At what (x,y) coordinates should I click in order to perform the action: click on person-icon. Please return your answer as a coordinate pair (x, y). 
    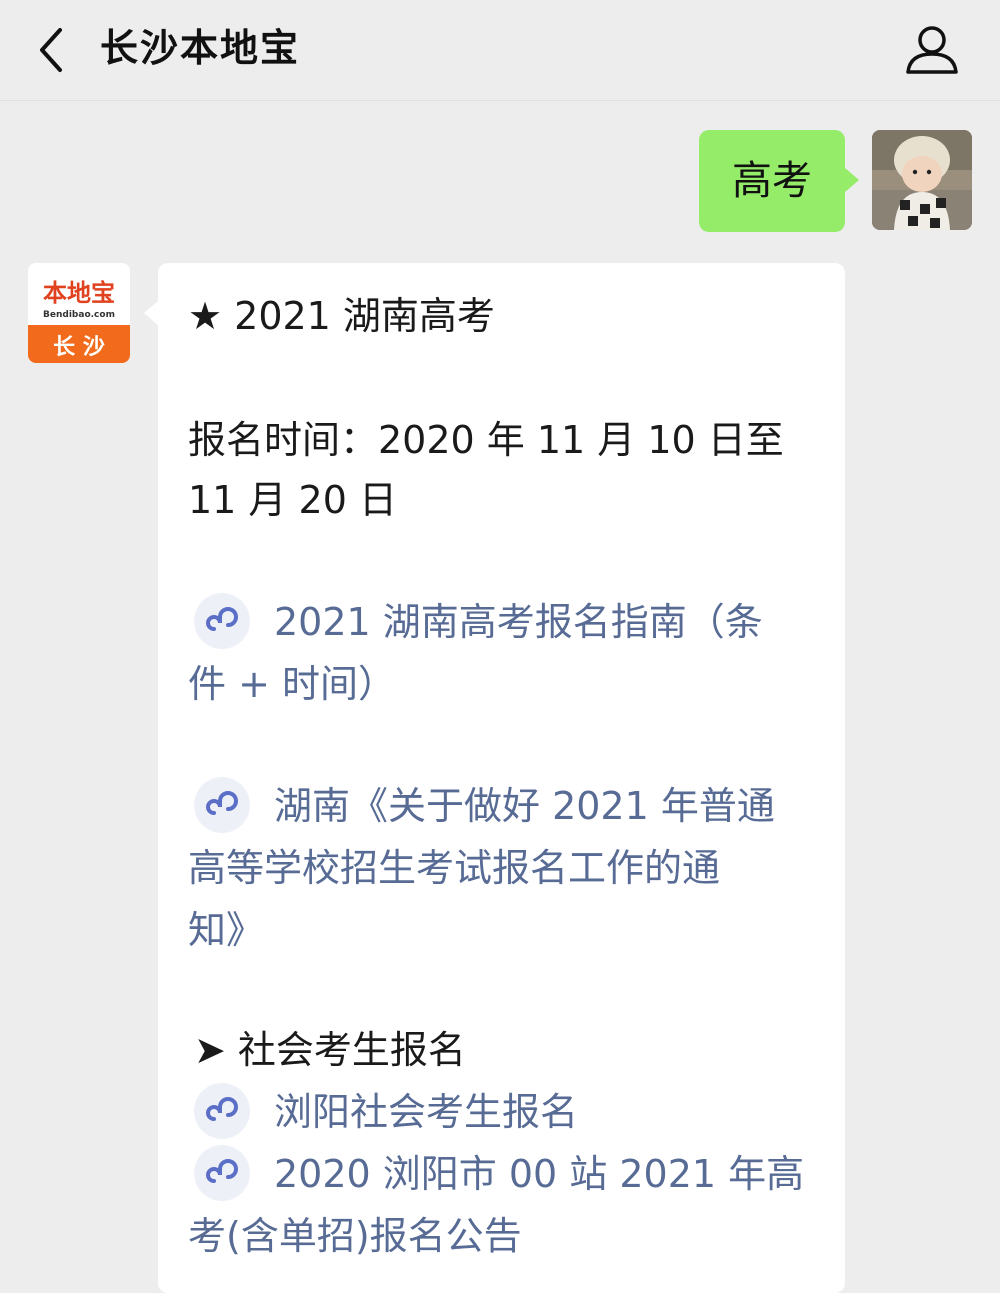
    Looking at the image, I should click on (932, 50).